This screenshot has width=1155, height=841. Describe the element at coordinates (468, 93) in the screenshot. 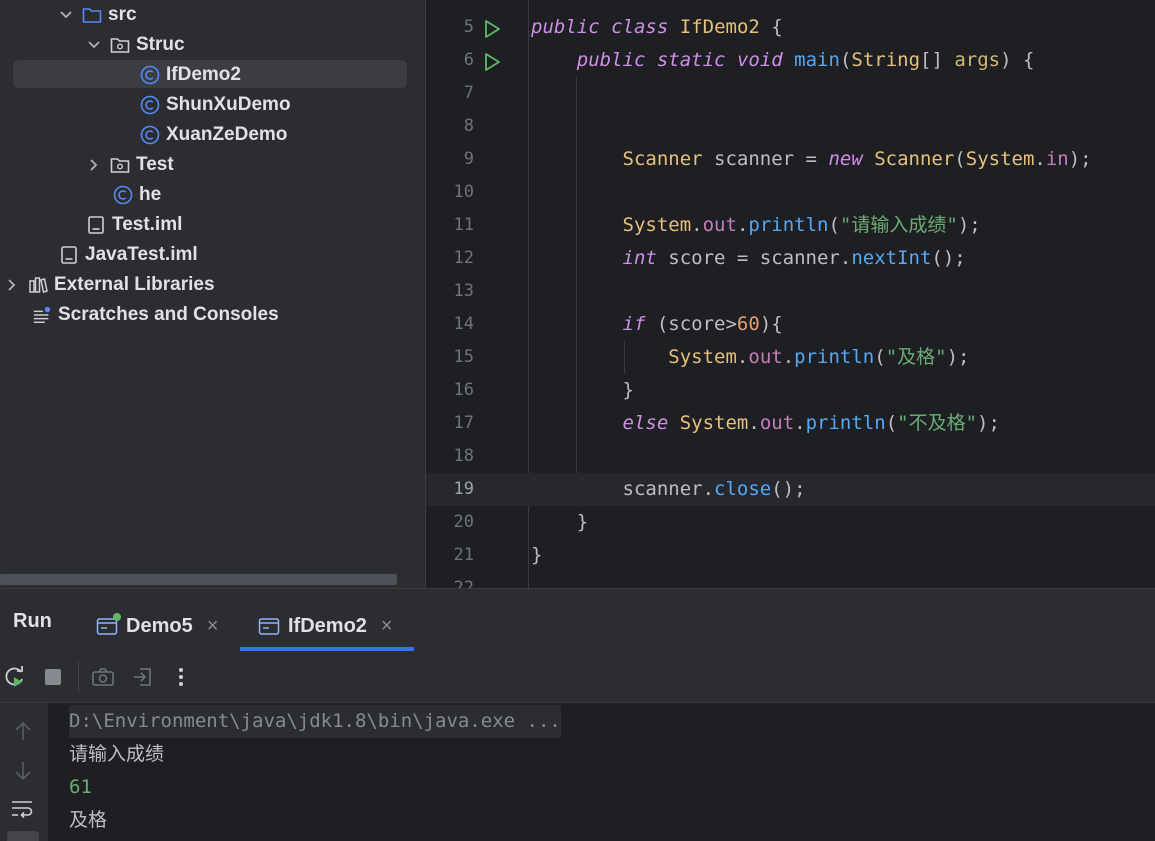

I see `line-number: 7` at that location.